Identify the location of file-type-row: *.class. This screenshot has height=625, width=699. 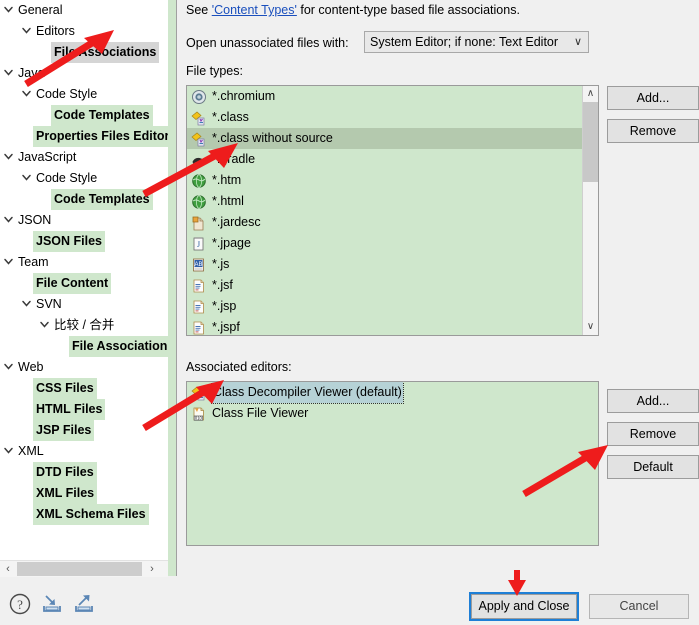
(392, 117).